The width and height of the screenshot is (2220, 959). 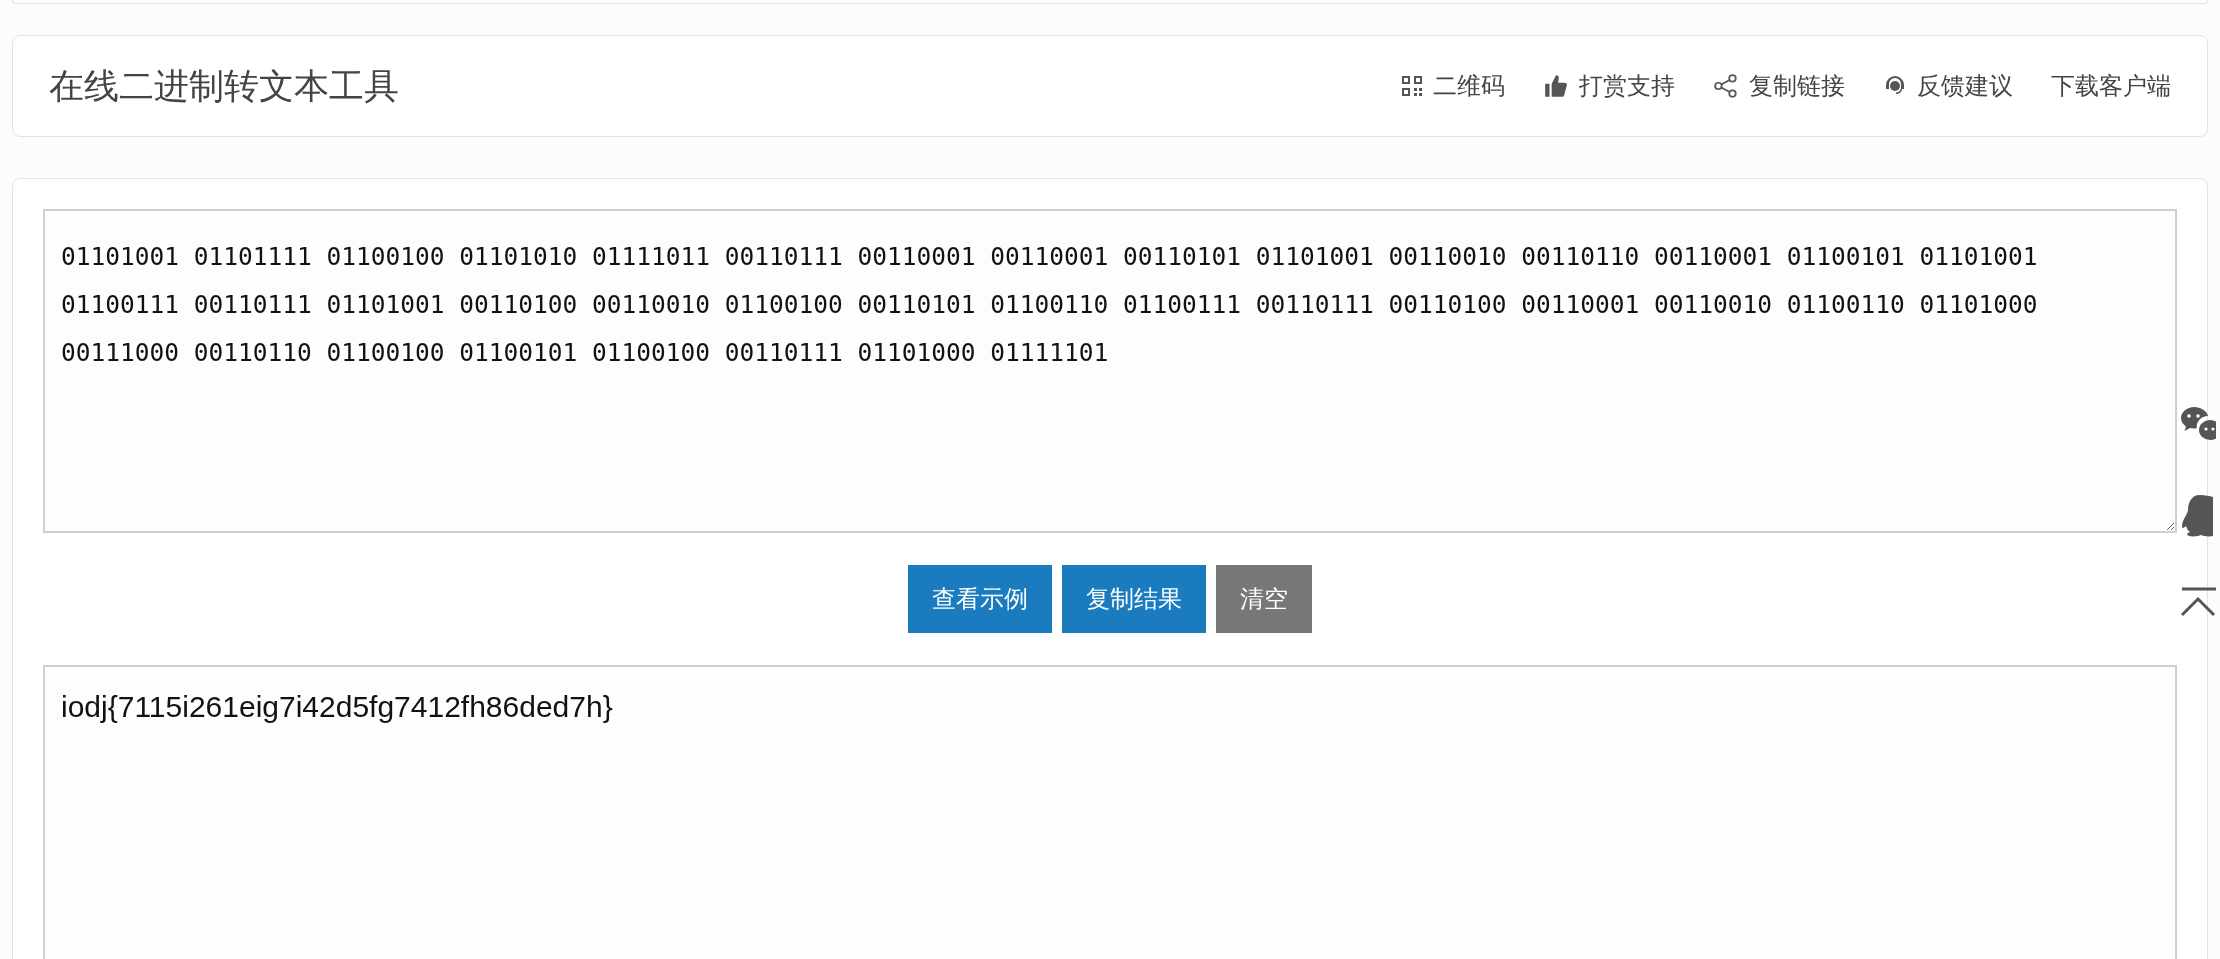 What do you see at coordinates (1453, 86) in the screenshot?
I see `nav-link: 二维码` at bounding box center [1453, 86].